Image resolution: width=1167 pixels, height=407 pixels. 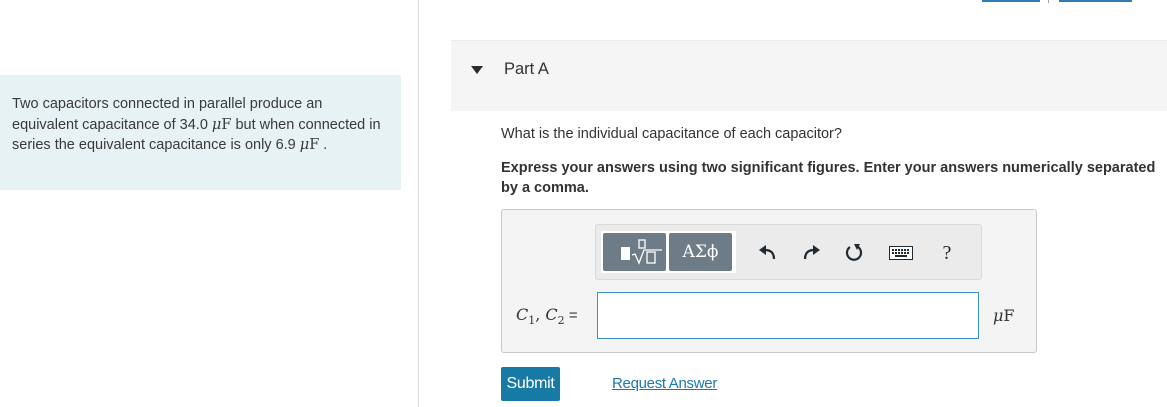 What do you see at coordinates (547, 316) in the screenshot?
I see `answer-label: C1, C2 =` at bounding box center [547, 316].